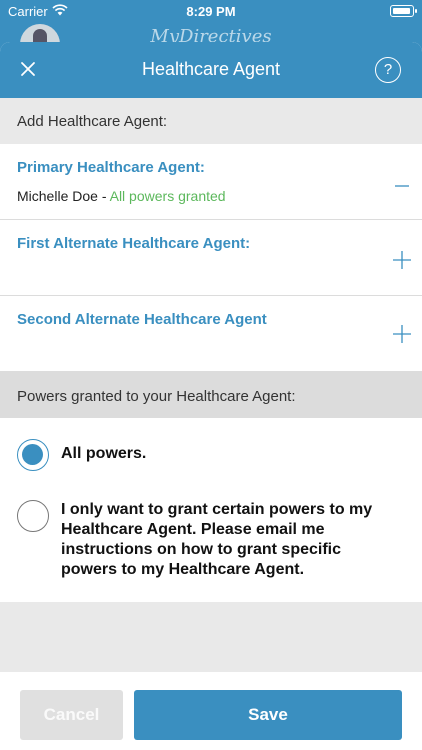 This screenshot has width=422, height=750. Describe the element at coordinates (134, 243) in the screenshot. I see `first-alternate-agent-label: First Alternate Healthcare Agent:` at that location.